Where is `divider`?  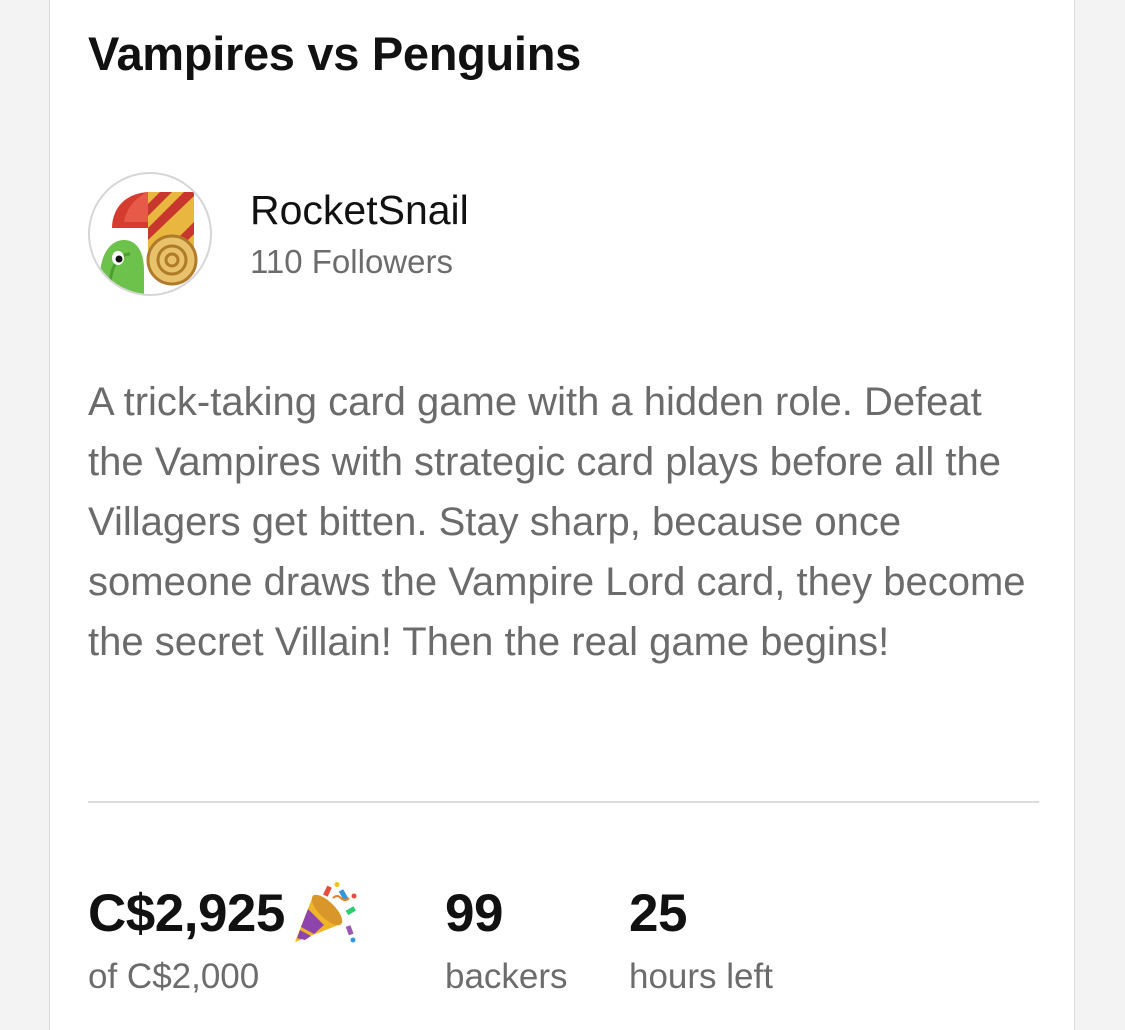
divider is located at coordinates (563, 802).